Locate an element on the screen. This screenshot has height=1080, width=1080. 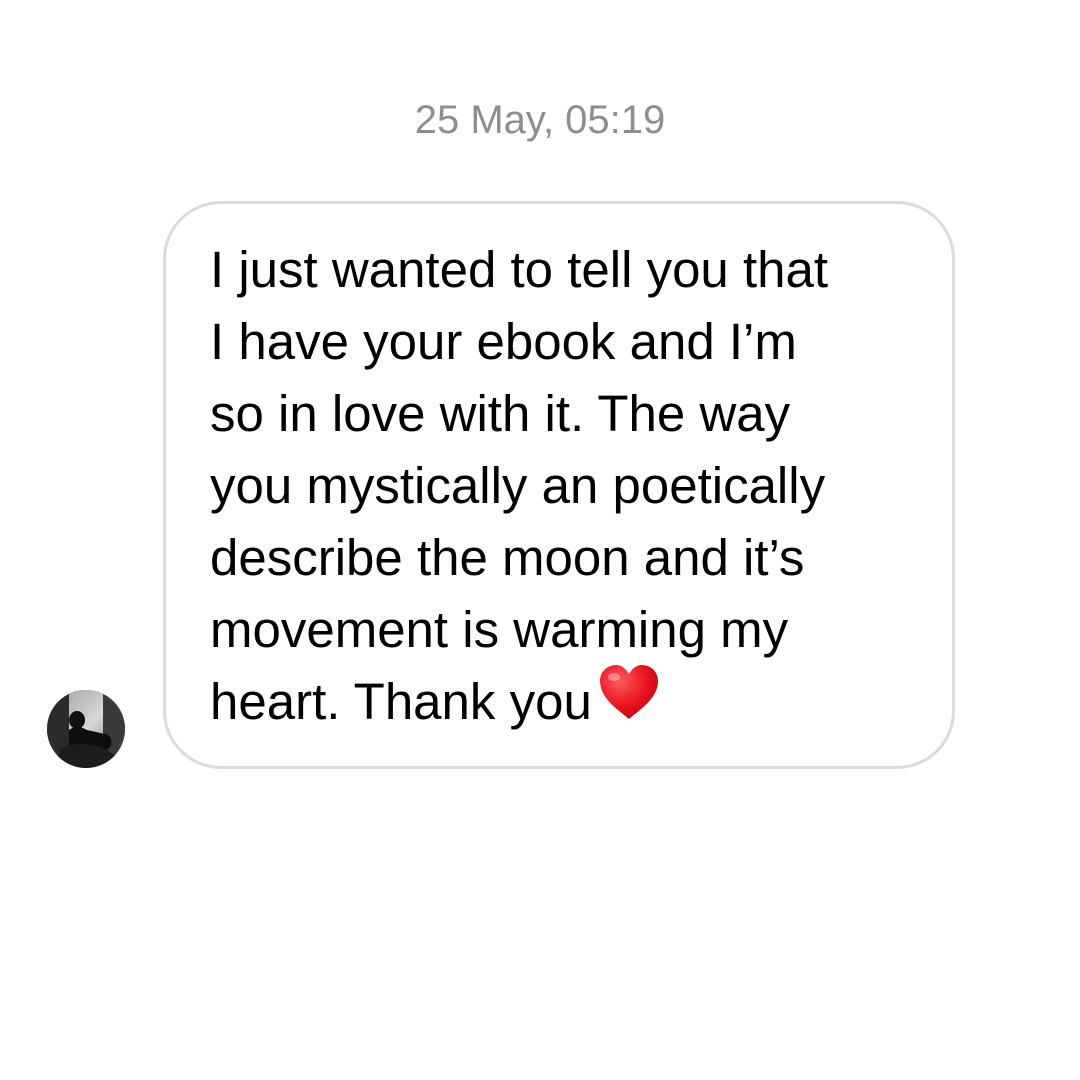
sender-avatar is located at coordinates (86, 729).